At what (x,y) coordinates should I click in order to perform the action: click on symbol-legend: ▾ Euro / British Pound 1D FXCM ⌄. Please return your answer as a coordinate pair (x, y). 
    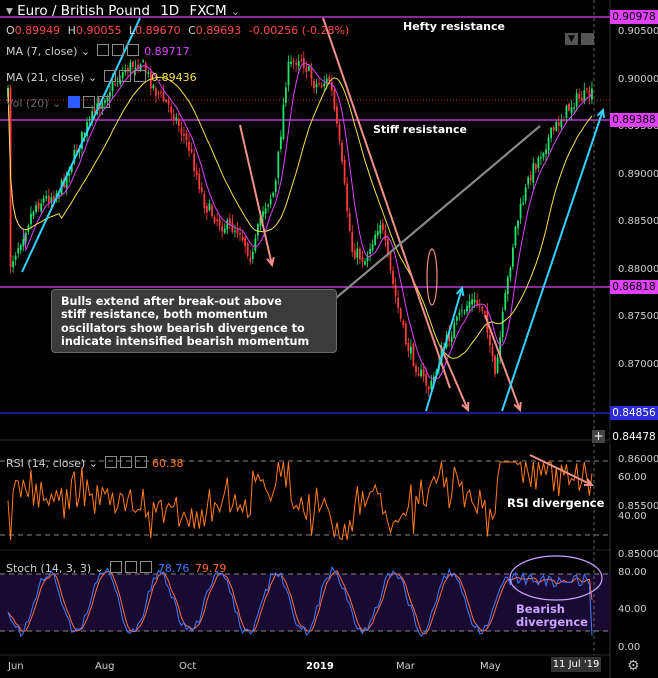
    Looking at the image, I should click on (123, 11).